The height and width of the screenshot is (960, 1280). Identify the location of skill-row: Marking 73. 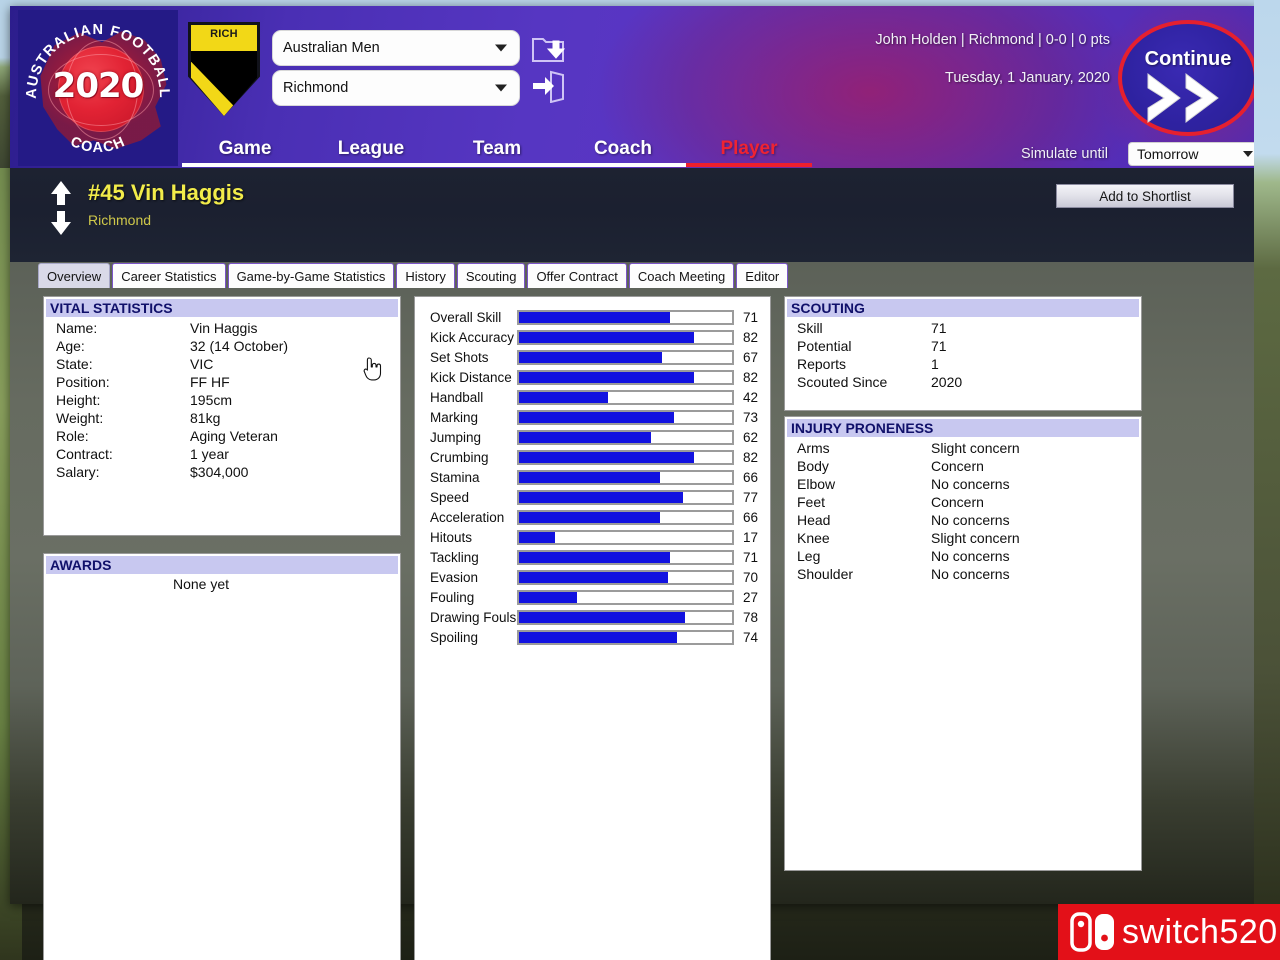
(592, 417).